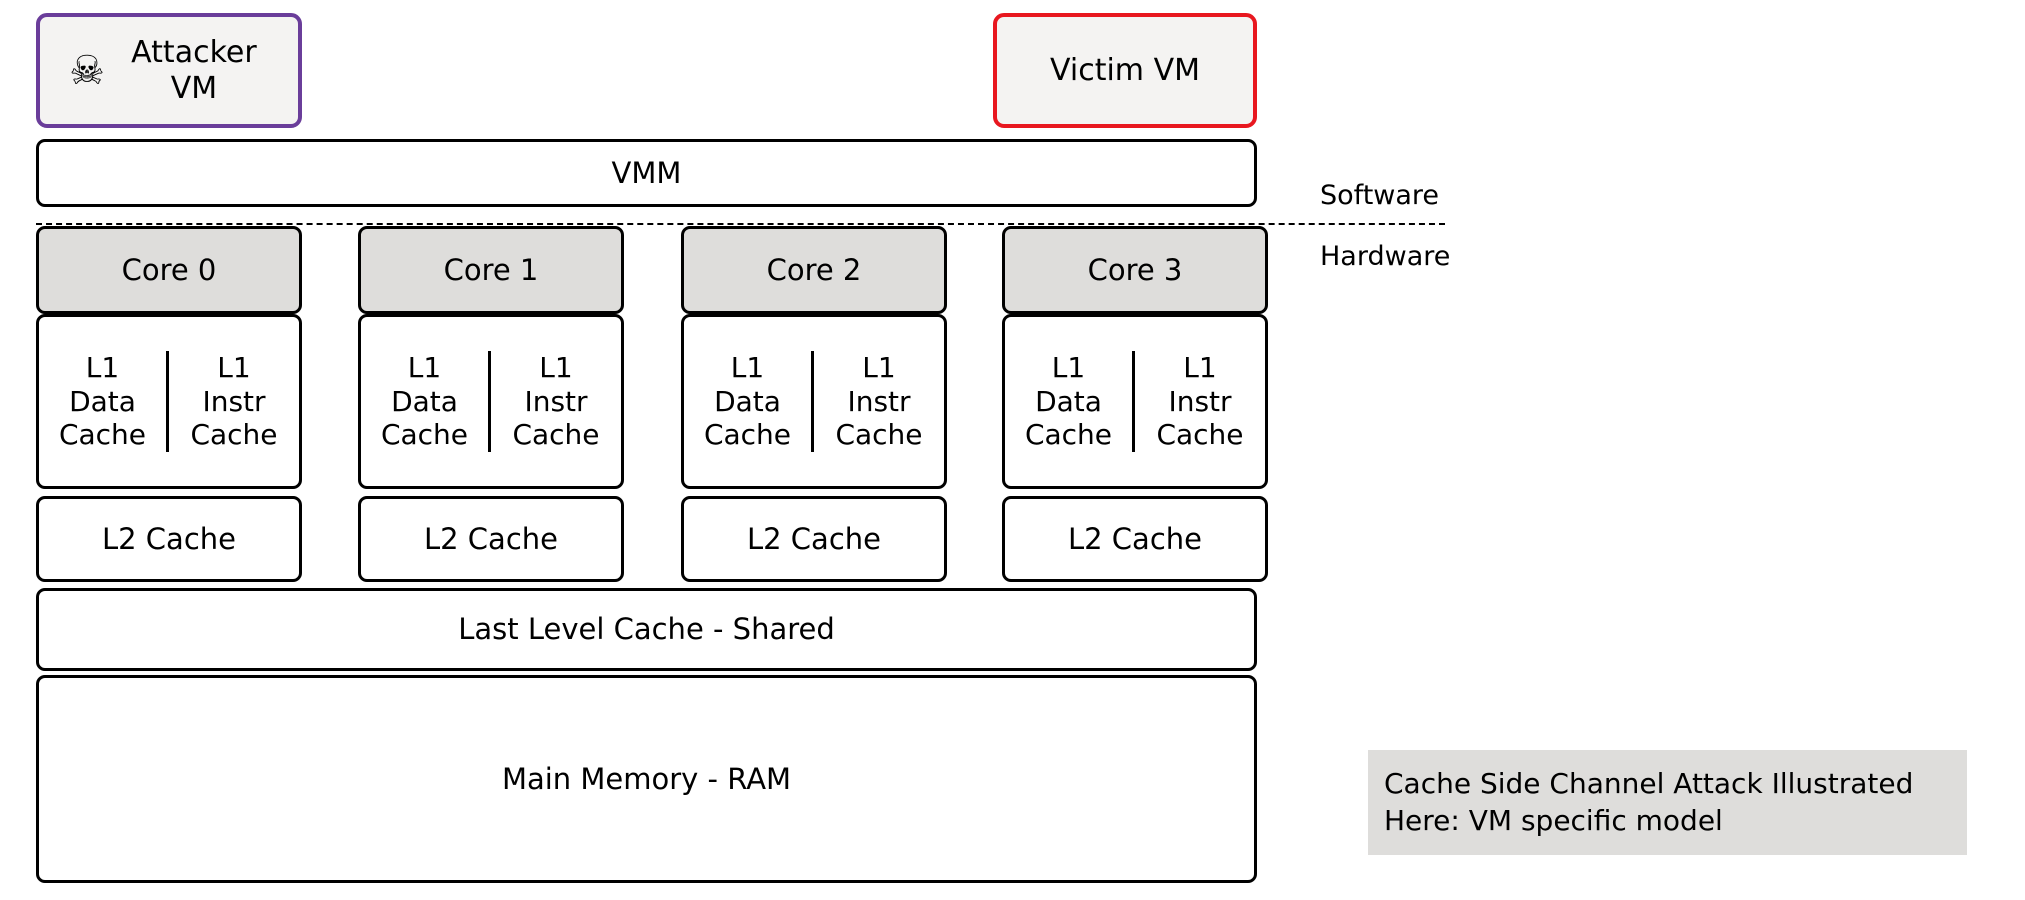 This screenshot has width=2025, height=900. I want to click on core-2-l1-instr-cache: L1 Instr Cache, so click(879, 401).